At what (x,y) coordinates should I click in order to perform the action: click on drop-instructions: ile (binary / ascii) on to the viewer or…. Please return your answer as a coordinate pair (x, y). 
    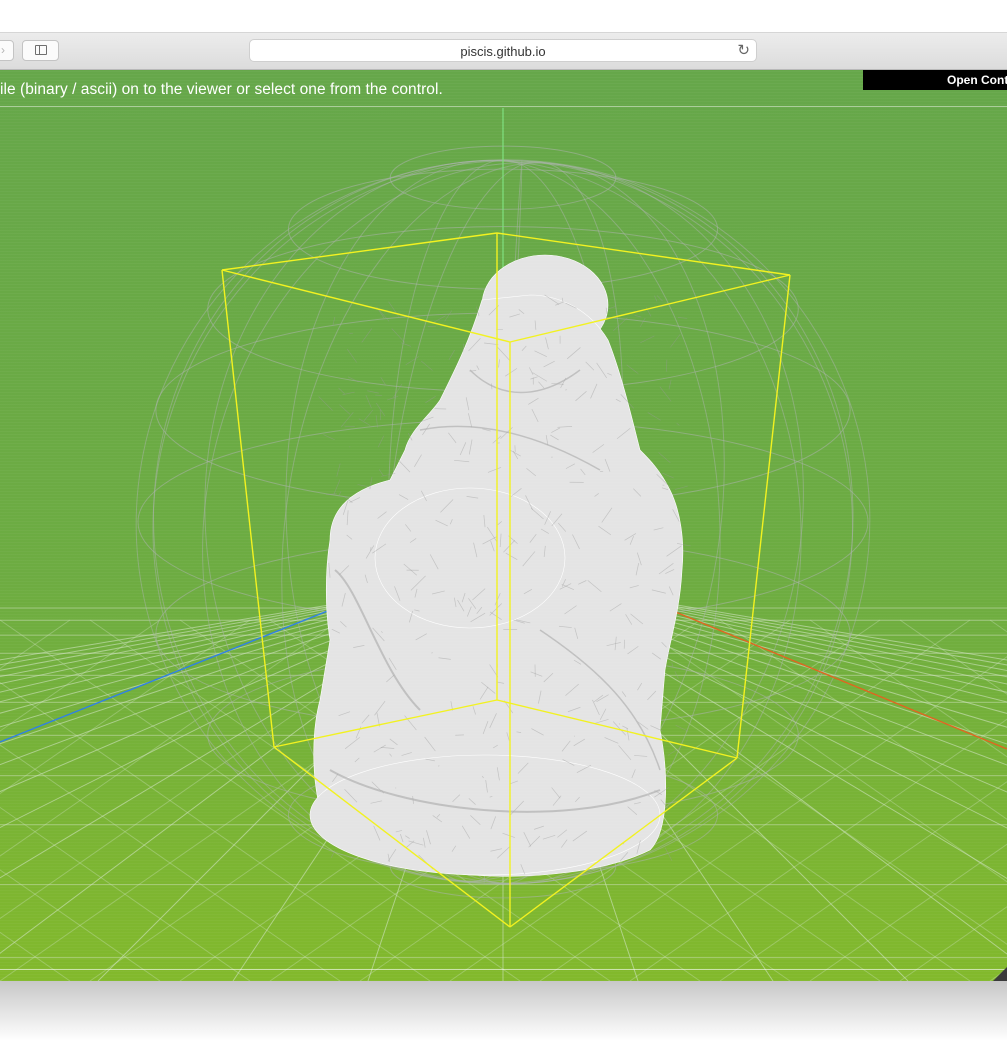
    Looking at the image, I should click on (221, 89).